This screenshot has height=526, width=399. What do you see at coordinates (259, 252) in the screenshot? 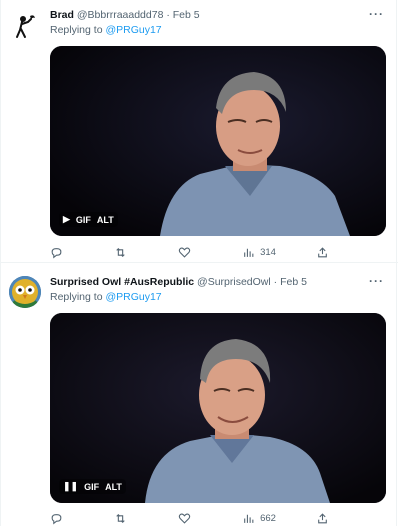
I see `views-button: 314` at bounding box center [259, 252].